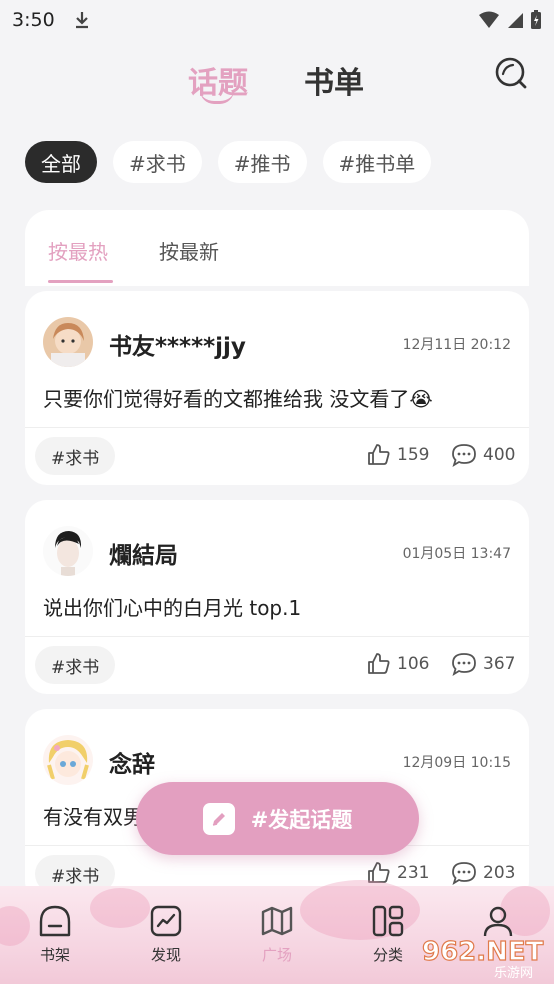 The width and height of the screenshot is (554, 984). What do you see at coordinates (33, 20) in the screenshot?
I see `status-time: 3:50` at bounding box center [33, 20].